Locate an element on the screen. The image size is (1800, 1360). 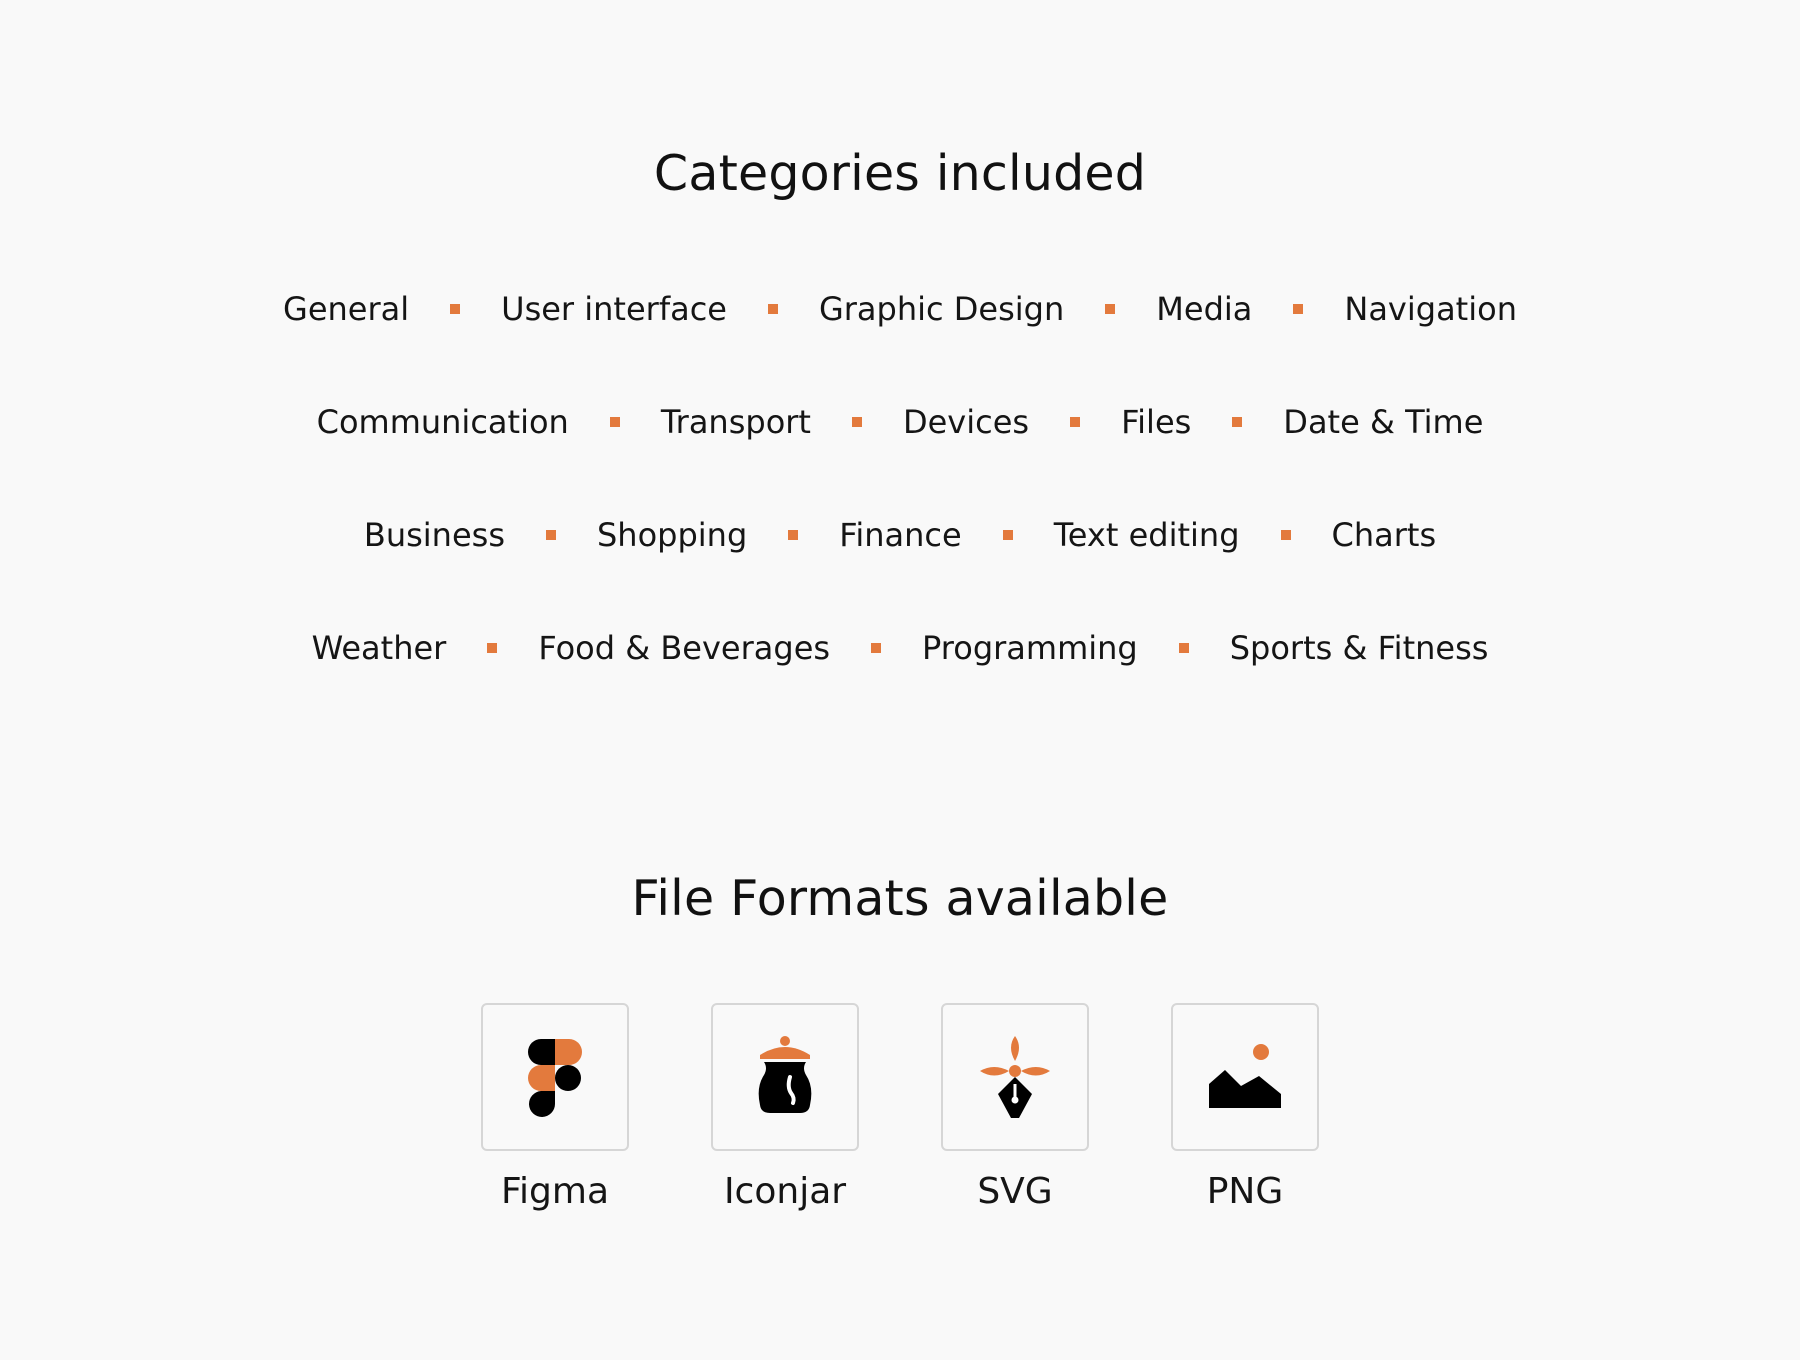
pen-nib-icon is located at coordinates (1015, 1077).